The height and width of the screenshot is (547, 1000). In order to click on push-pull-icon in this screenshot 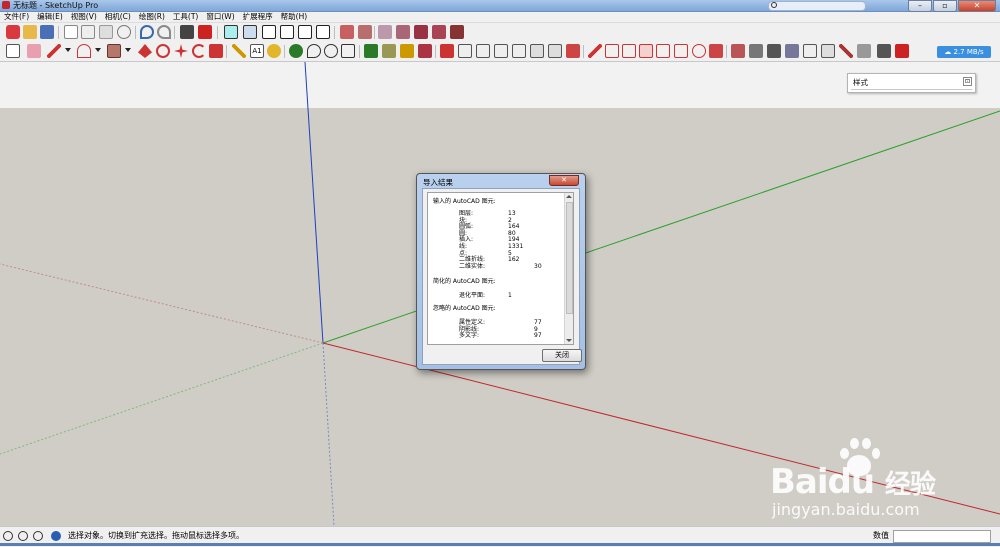, I will do `click(145, 51)`.